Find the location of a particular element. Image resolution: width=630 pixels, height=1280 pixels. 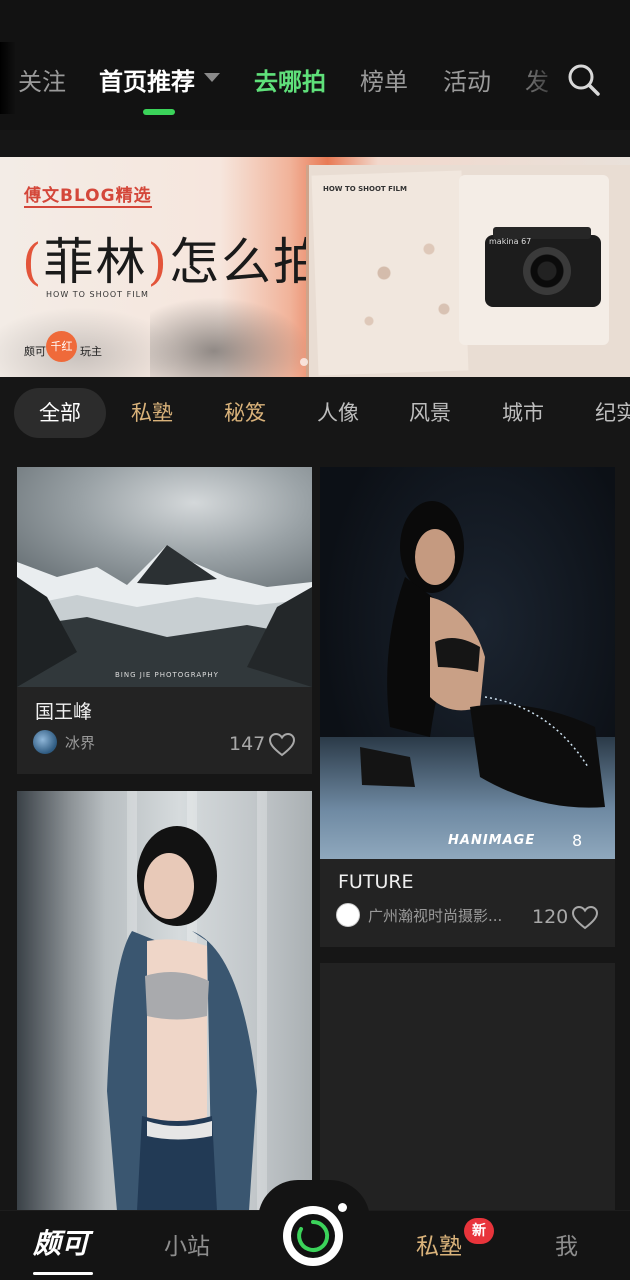

banner-ink-decoration is located at coordinates (90, 342).